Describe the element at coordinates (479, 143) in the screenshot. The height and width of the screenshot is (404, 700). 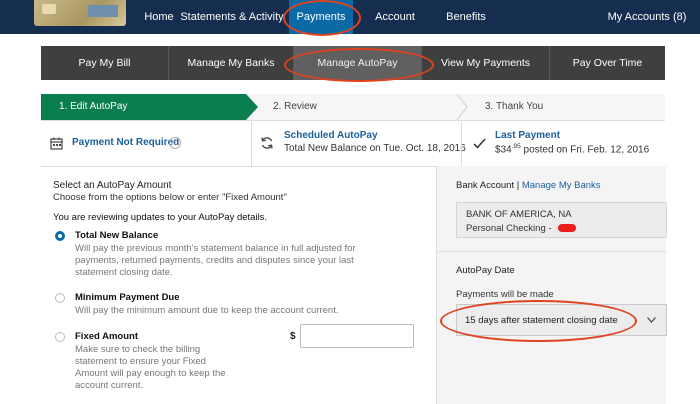
I see `checkmark-icon` at that location.